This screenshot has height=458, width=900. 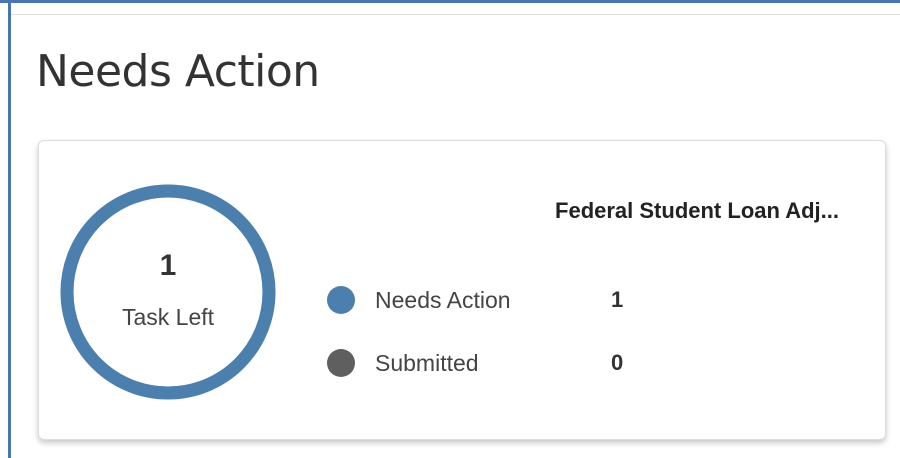 I want to click on legend-value: 1, so click(x=617, y=299).